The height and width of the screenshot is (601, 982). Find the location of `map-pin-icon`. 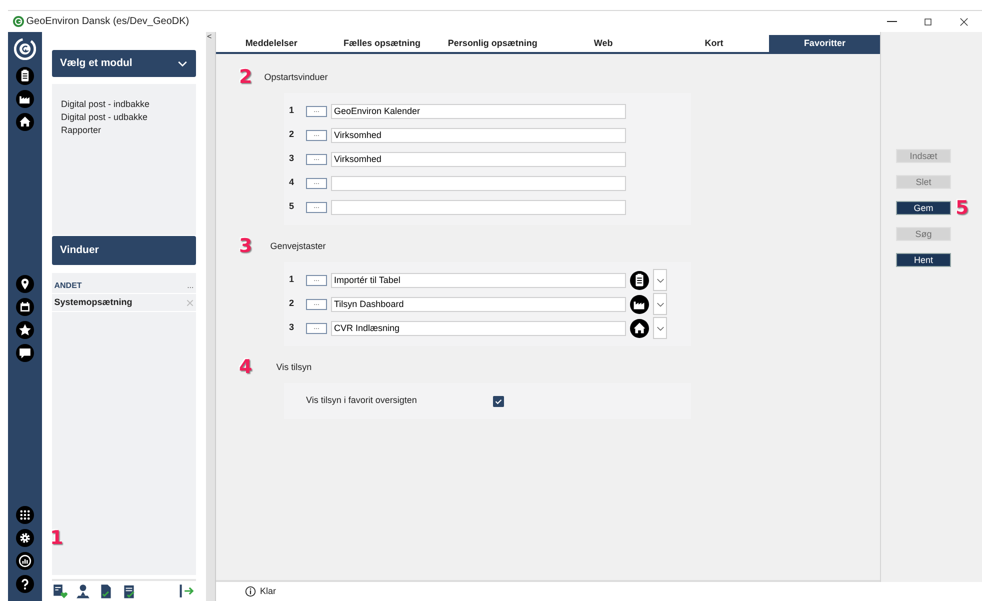

map-pin-icon is located at coordinates (25, 284).